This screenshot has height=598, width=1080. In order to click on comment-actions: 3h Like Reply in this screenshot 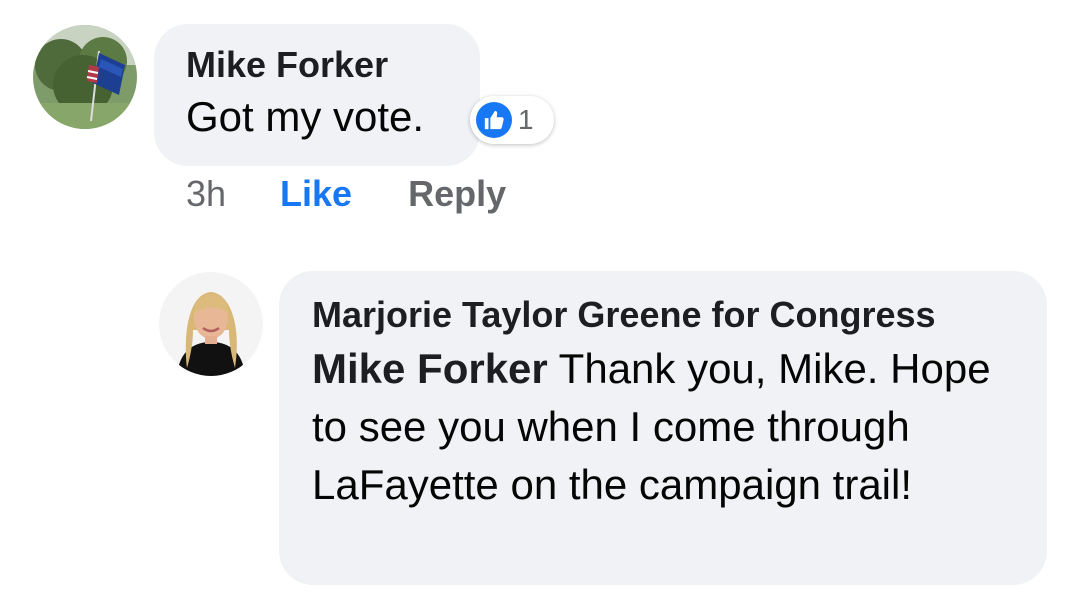, I will do `click(346, 194)`.